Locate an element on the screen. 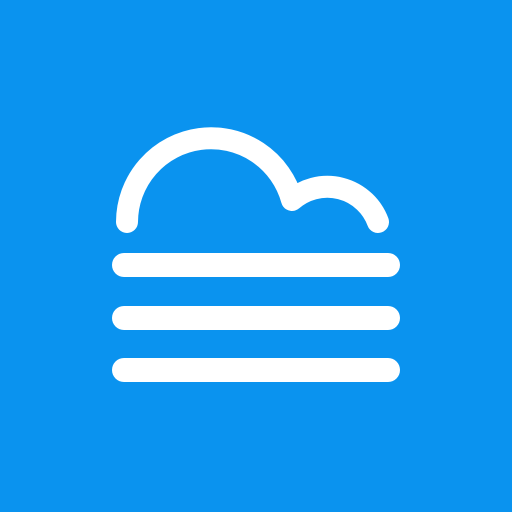 This screenshot has height=512, width=512. cloud-outline is located at coordinates (252, 180).